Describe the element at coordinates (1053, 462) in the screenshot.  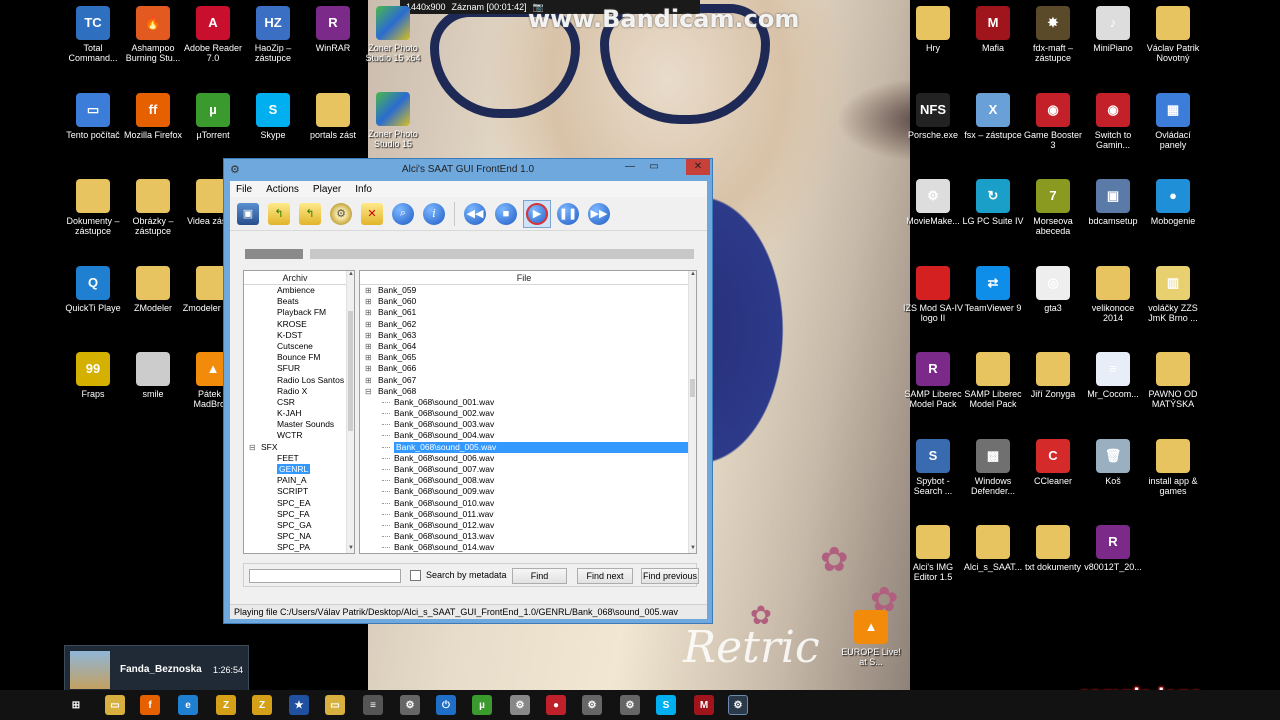
I see `desktop-icon: C CCleaner` at that location.